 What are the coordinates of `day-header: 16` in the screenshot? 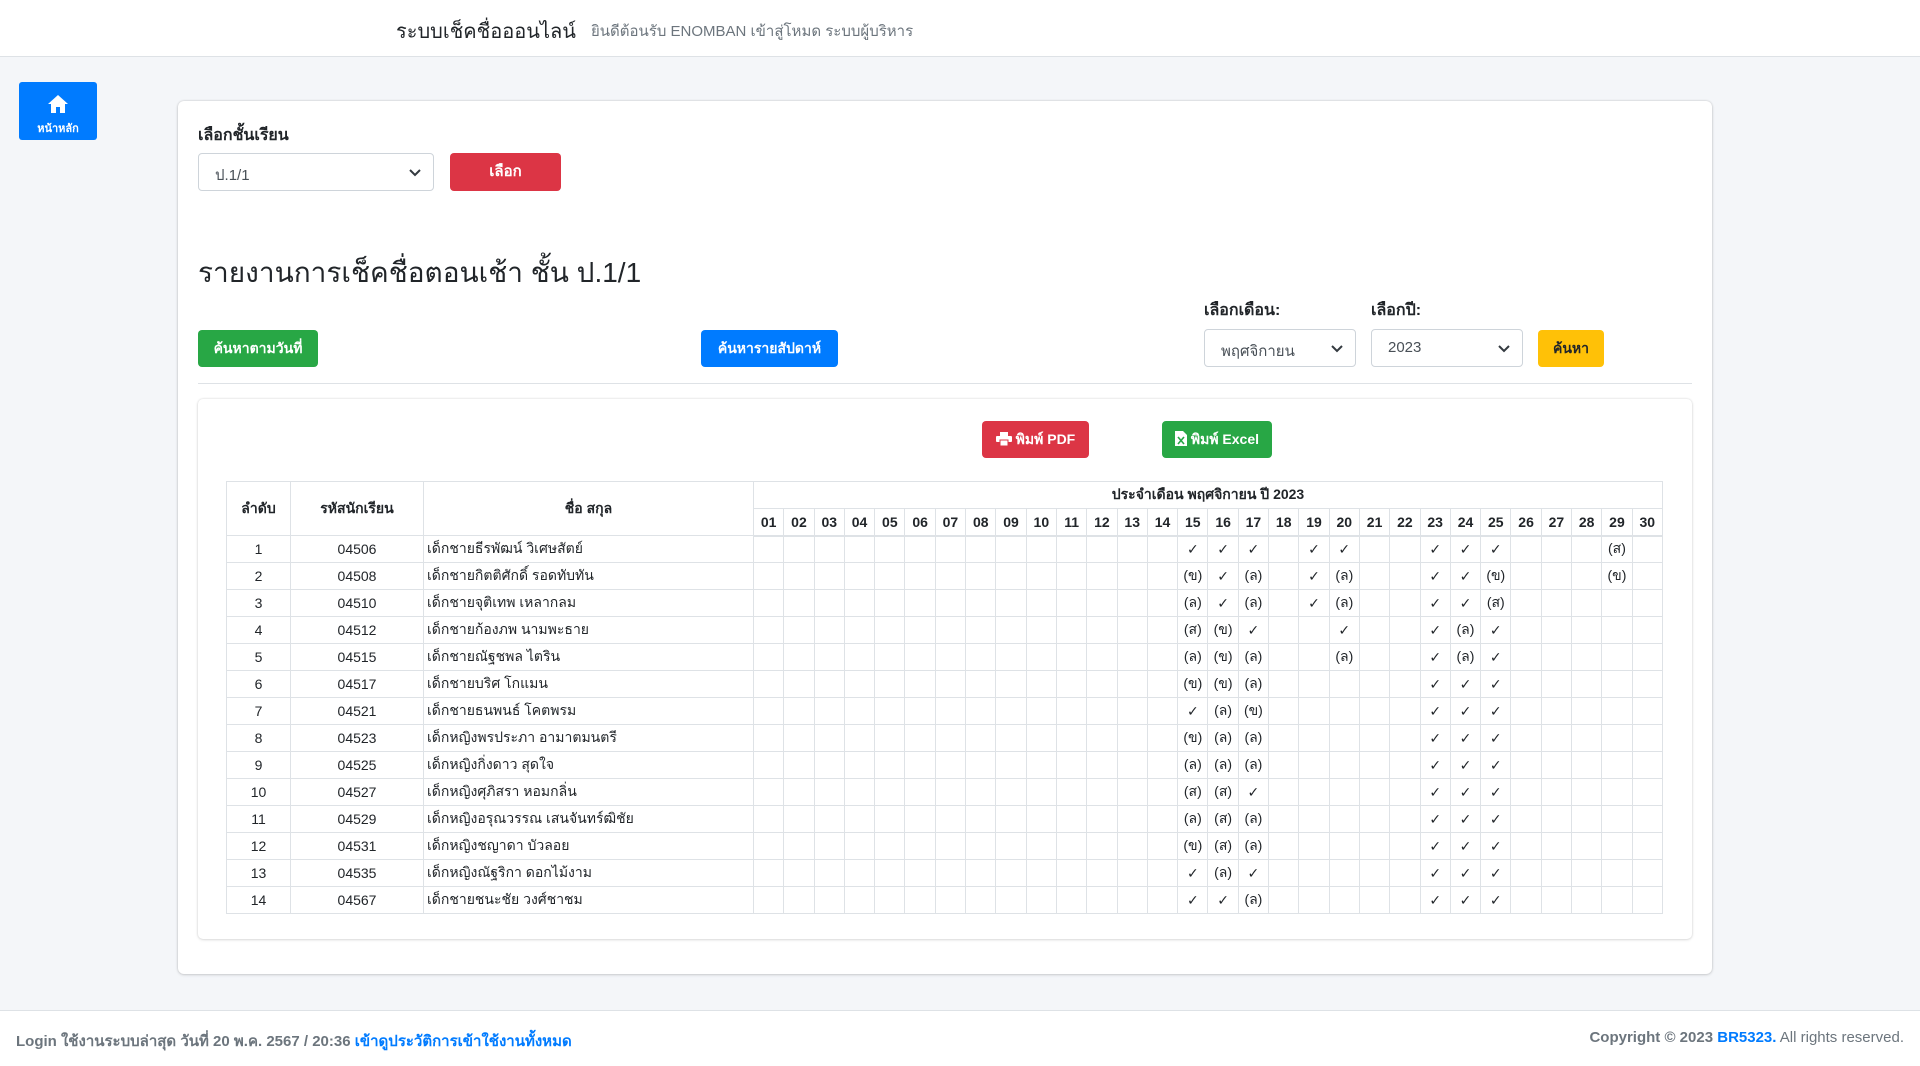 It's located at (1223, 522).